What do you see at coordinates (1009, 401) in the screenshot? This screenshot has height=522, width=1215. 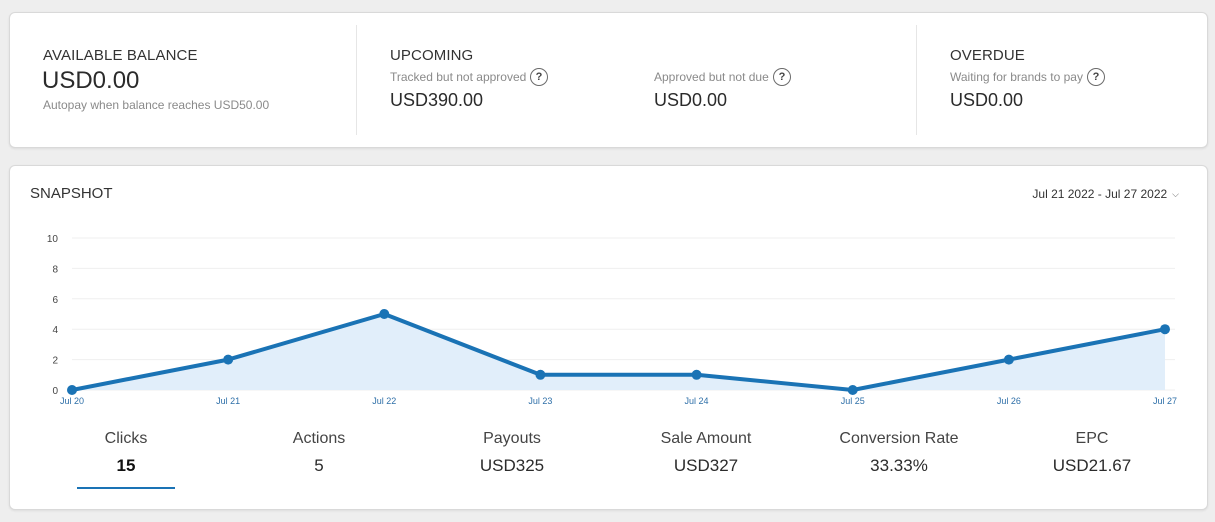 I see `x-tick-label: Jul 26` at bounding box center [1009, 401].